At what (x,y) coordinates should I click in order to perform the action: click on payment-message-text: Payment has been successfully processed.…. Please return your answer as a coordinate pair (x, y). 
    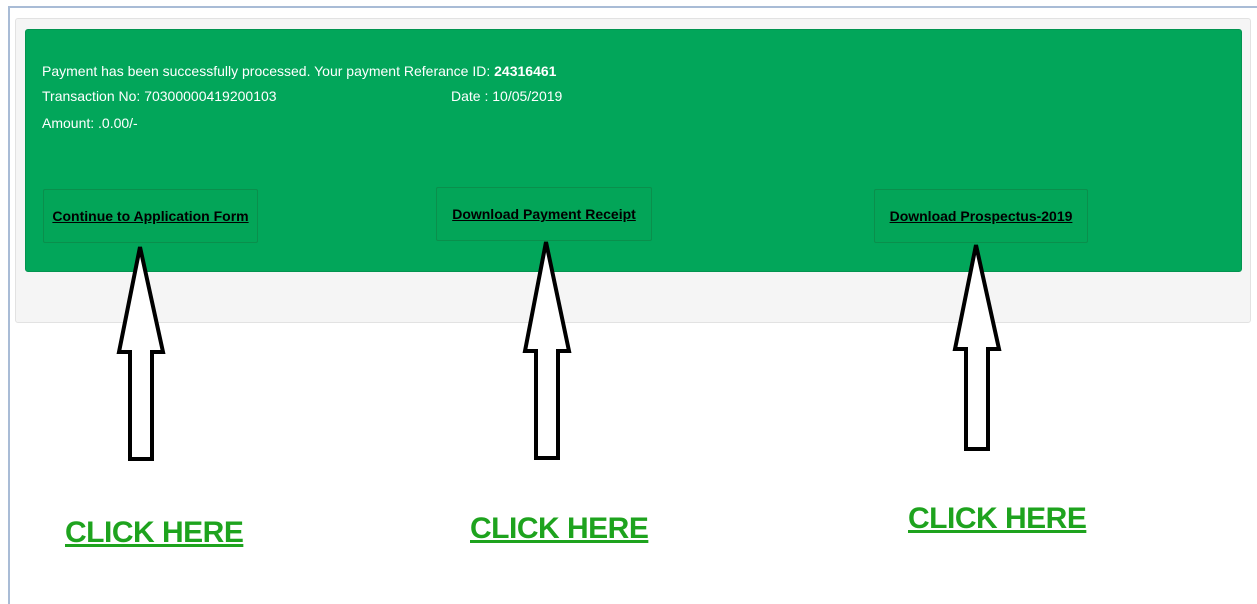
    Looking at the image, I should click on (266, 71).